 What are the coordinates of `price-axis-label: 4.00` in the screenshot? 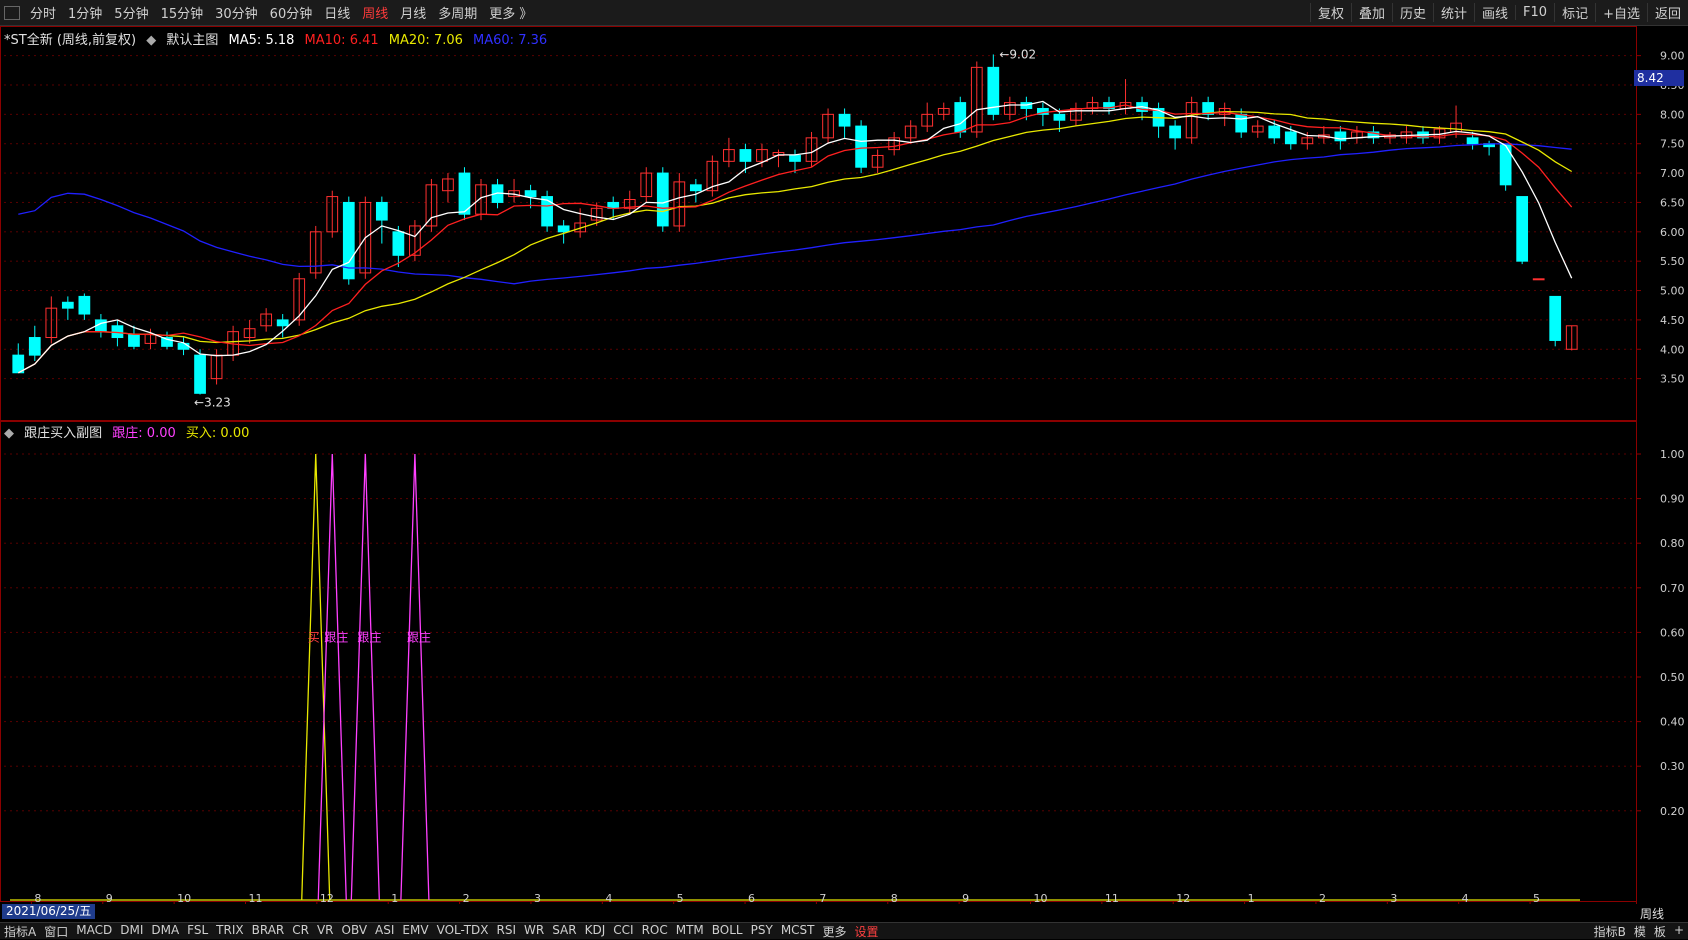 It's located at (1672, 349).